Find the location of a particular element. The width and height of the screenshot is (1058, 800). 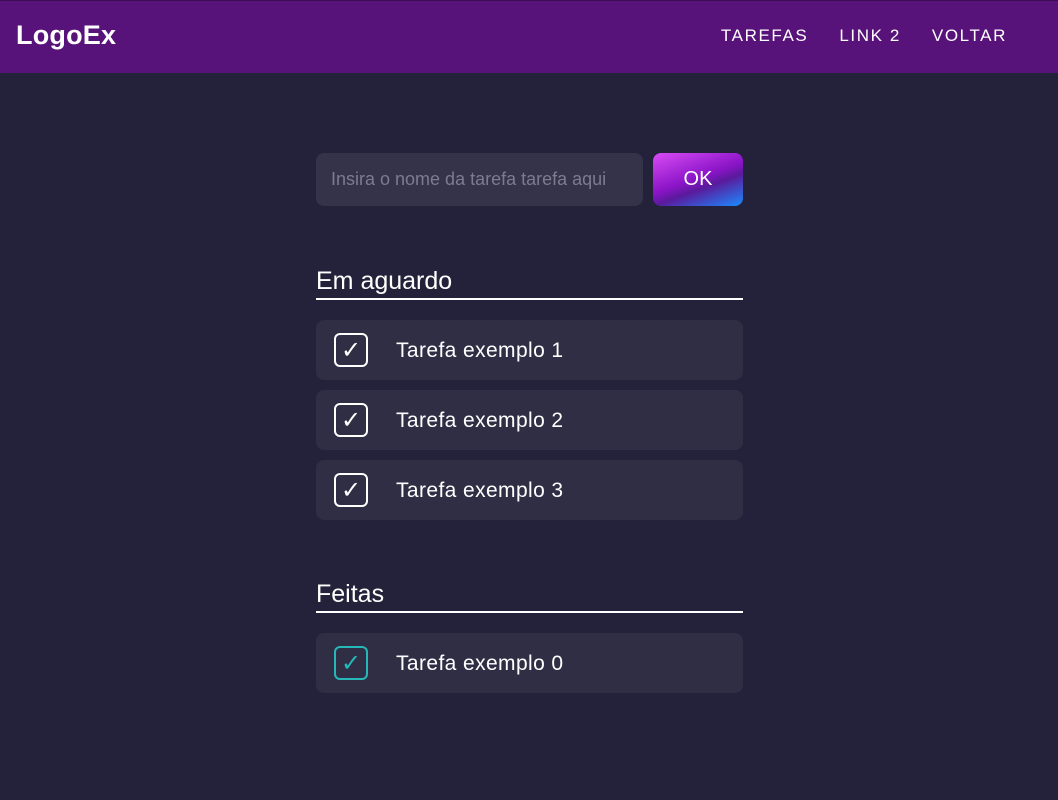

task-label: Tarefa exemplo 2 is located at coordinates (480, 420).